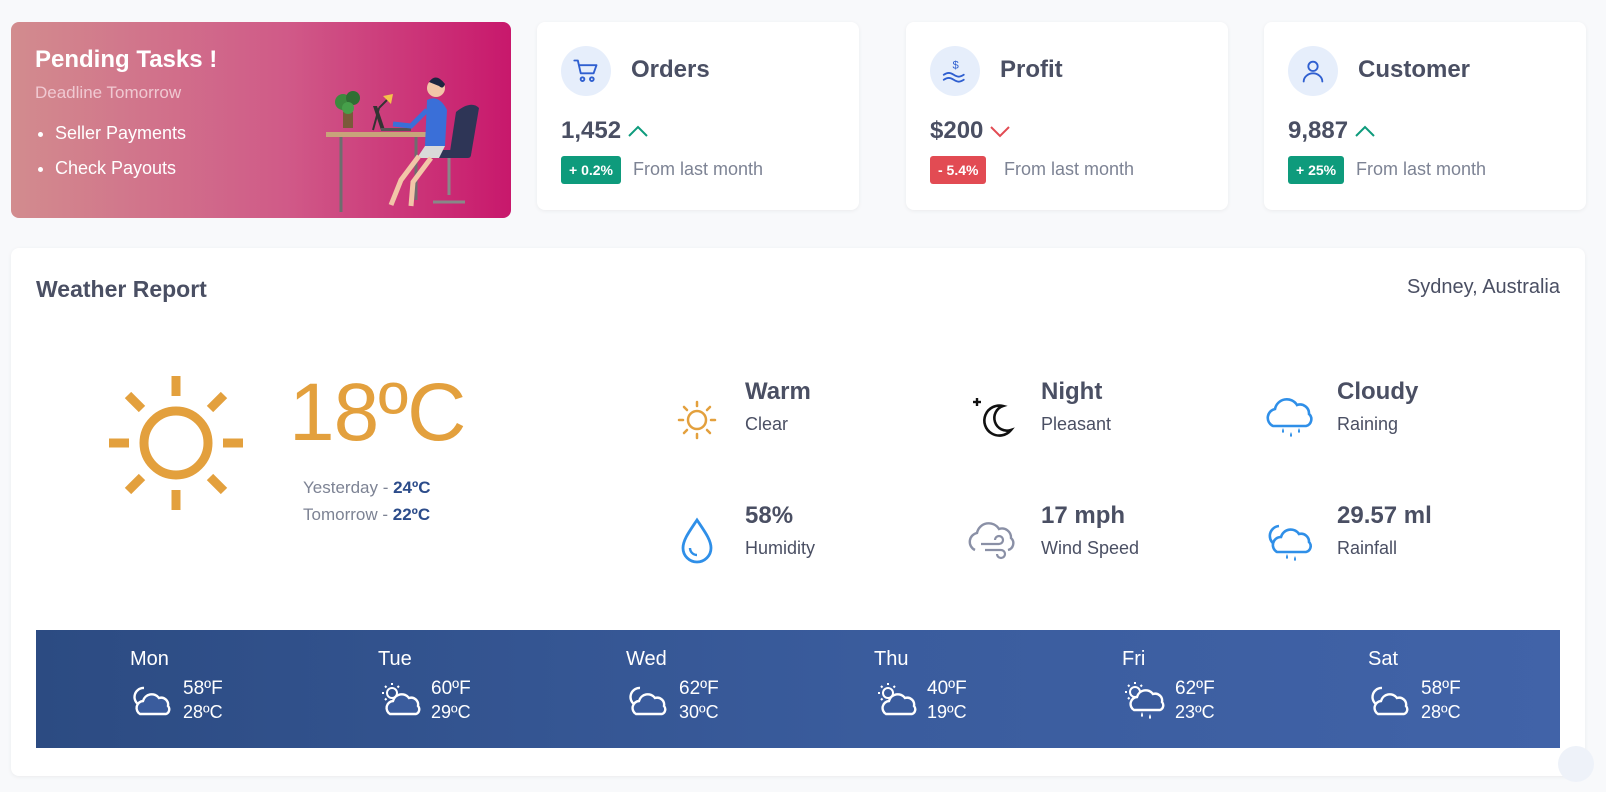  I want to click on weather-location: Sydney, Australia, so click(1483, 287).